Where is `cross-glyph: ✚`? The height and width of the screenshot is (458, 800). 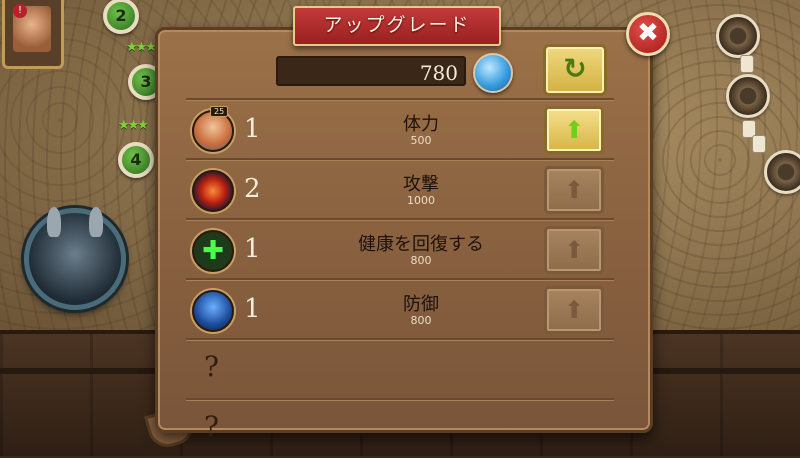 cross-glyph: ✚ is located at coordinates (213, 251).